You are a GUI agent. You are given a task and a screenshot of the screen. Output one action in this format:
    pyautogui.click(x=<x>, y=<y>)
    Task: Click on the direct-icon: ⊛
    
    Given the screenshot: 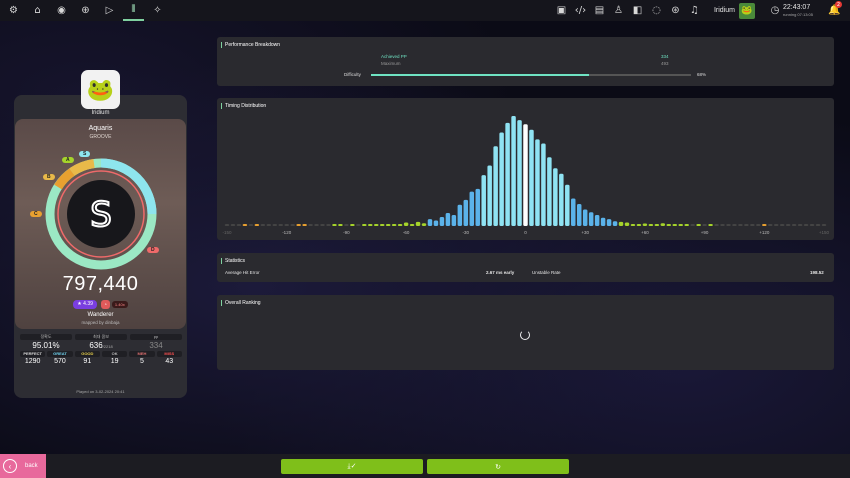 What is the action you would take?
    pyautogui.click(x=675, y=10)
    